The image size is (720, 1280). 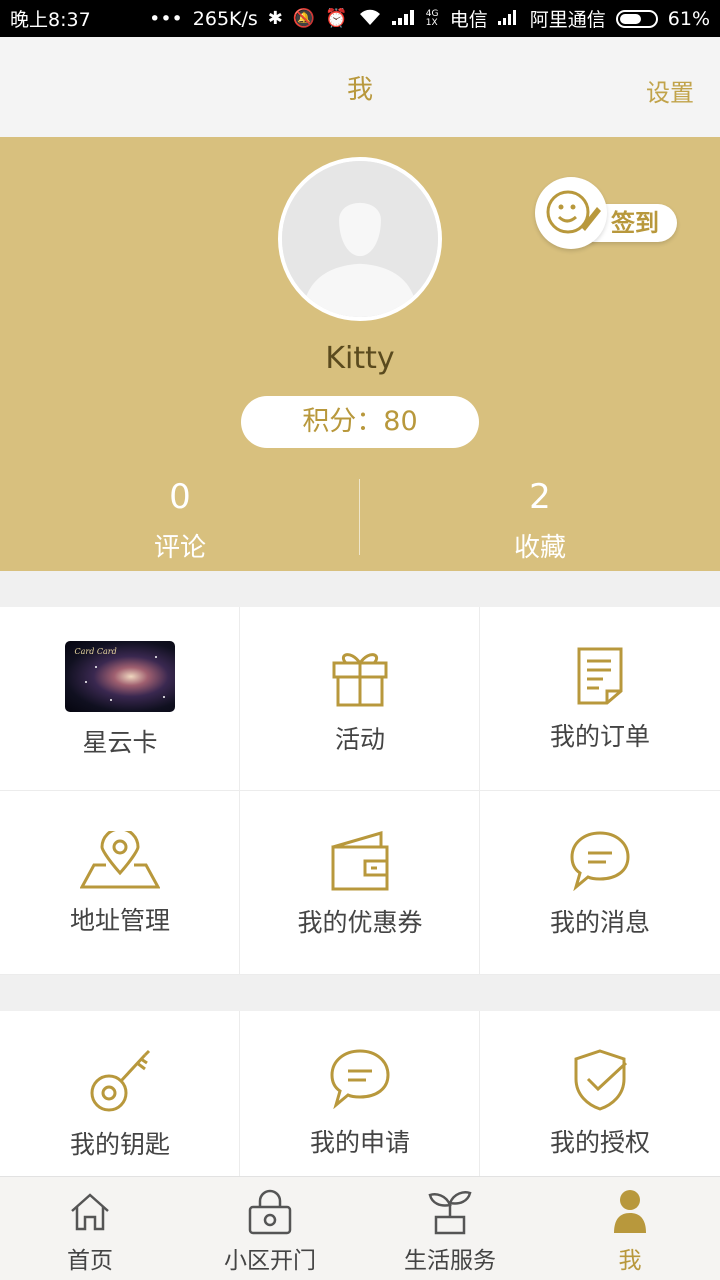 I want to click on grid-item-label: 我的消息, so click(x=599, y=922).